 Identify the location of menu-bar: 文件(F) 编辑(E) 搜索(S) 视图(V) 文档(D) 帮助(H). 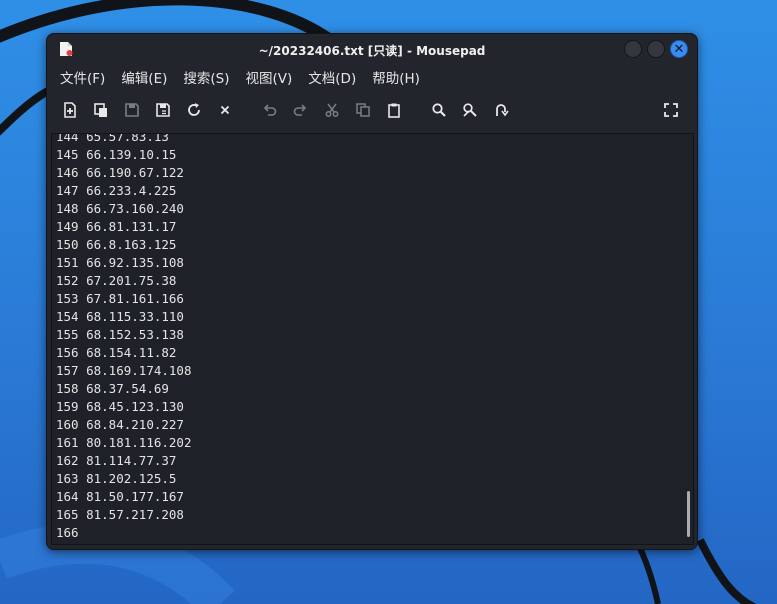
(372, 79).